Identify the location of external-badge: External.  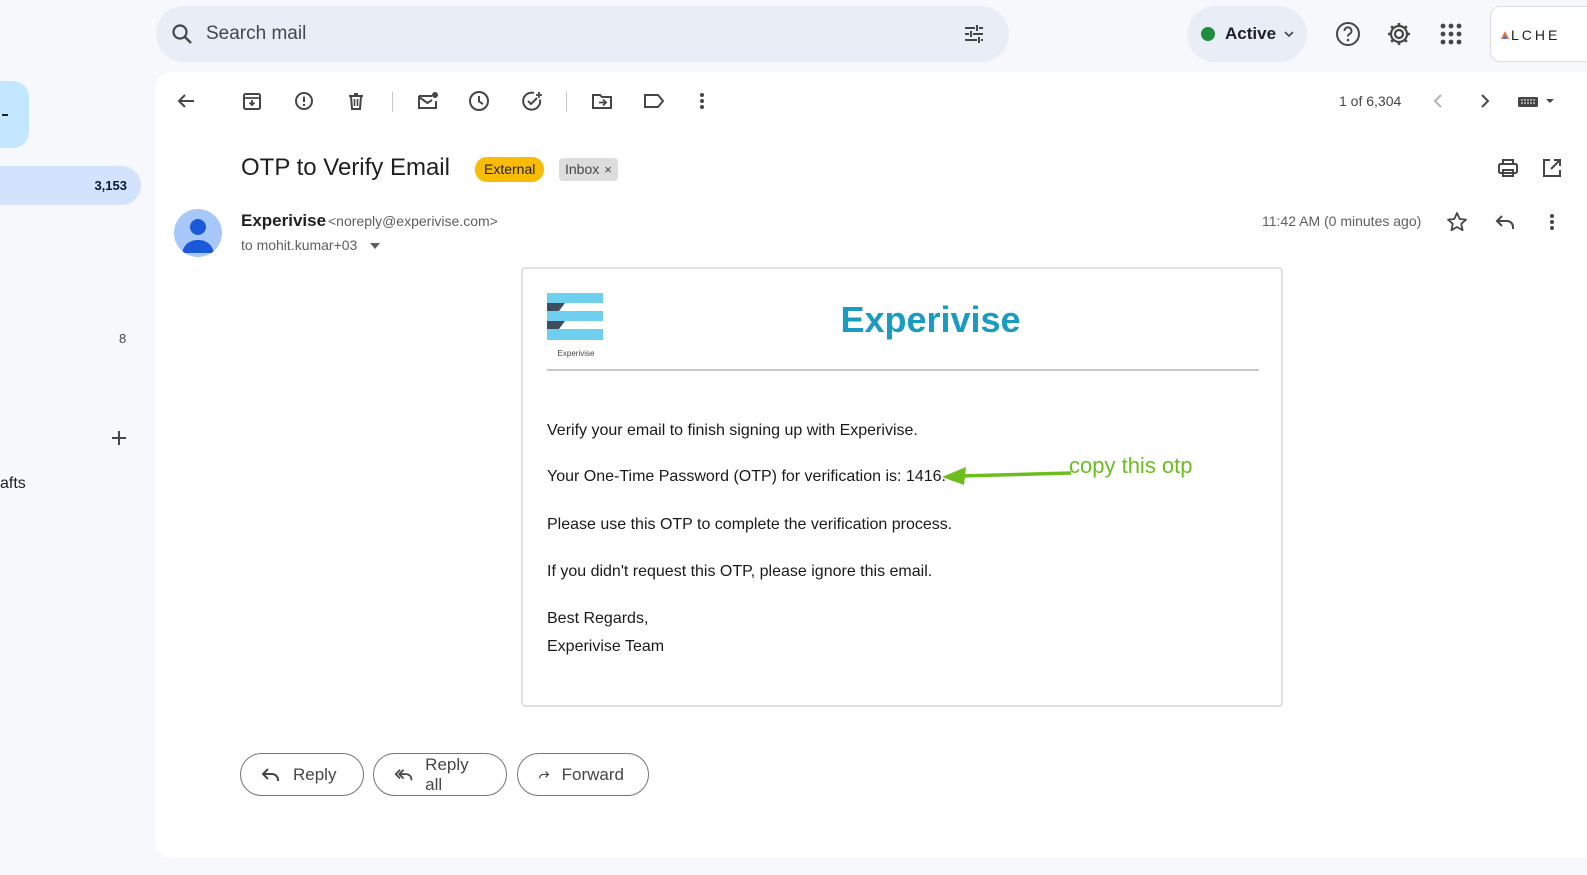
(510, 169).